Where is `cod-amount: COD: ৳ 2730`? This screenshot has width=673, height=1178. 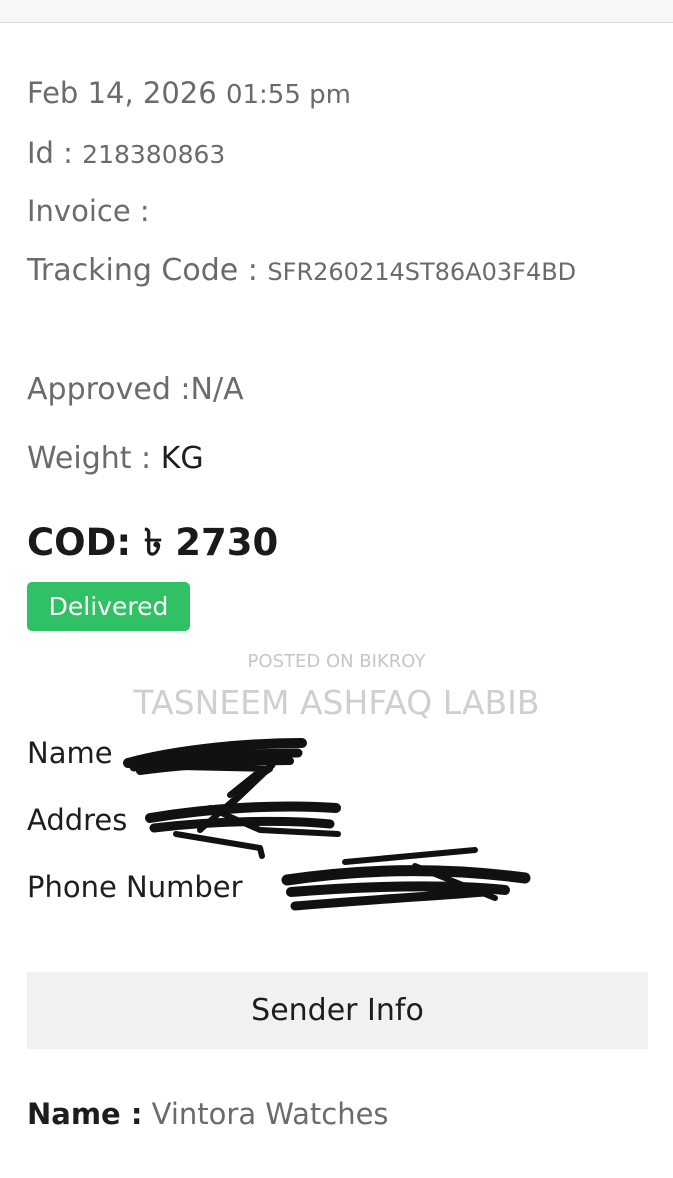 cod-amount: COD: ৳ 2730 is located at coordinates (153, 542).